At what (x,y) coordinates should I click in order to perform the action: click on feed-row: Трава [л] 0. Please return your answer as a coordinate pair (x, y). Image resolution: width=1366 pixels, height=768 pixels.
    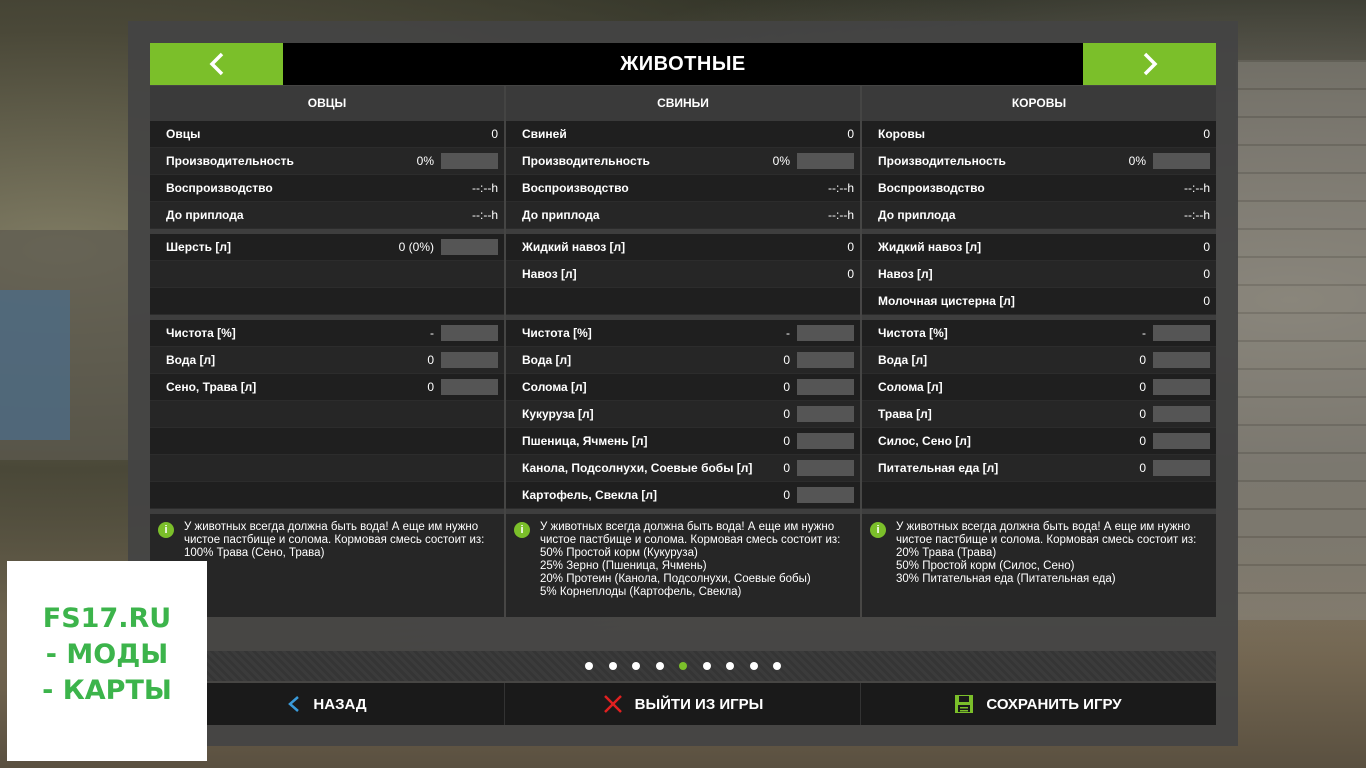
    Looking at the image, I should click on (1039, 414).